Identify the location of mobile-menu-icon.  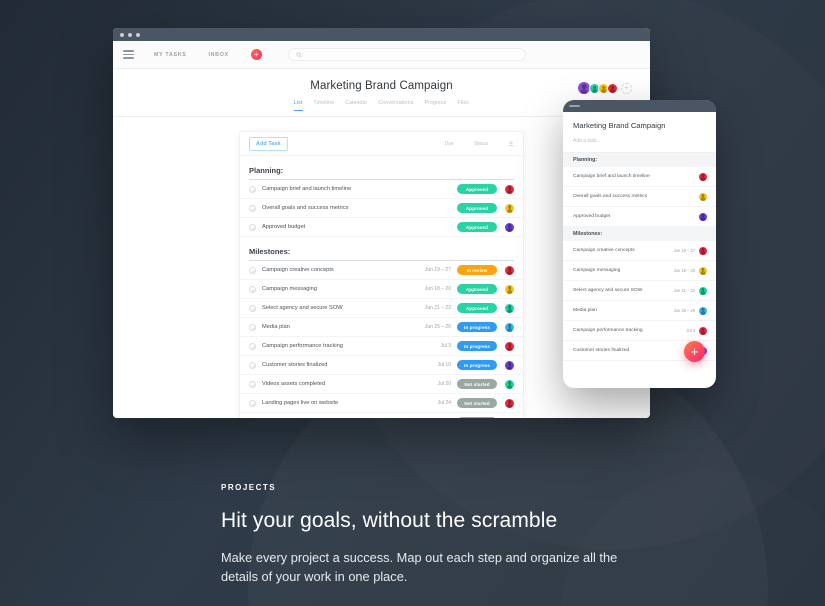
(574, 106).